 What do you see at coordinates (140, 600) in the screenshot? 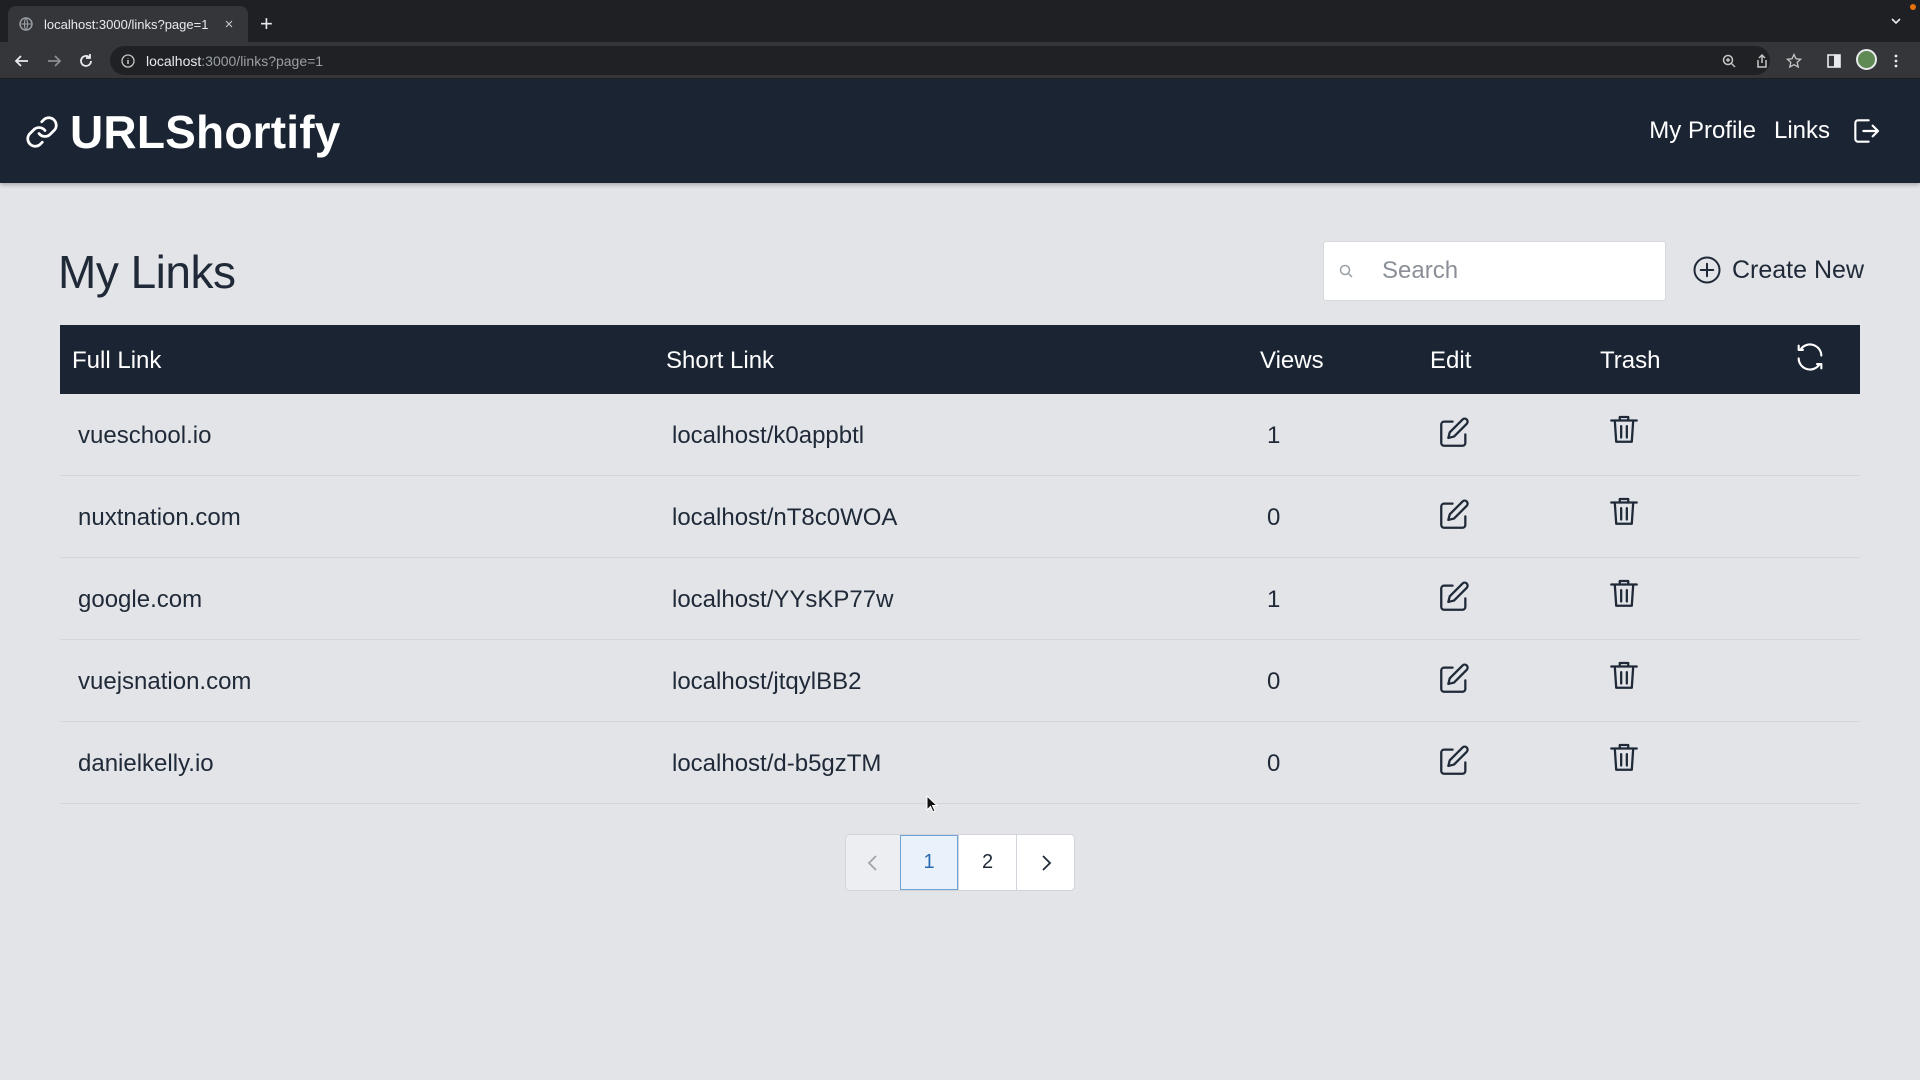
I see `full-link-cell: google.com` at bounding box center [140, 600].